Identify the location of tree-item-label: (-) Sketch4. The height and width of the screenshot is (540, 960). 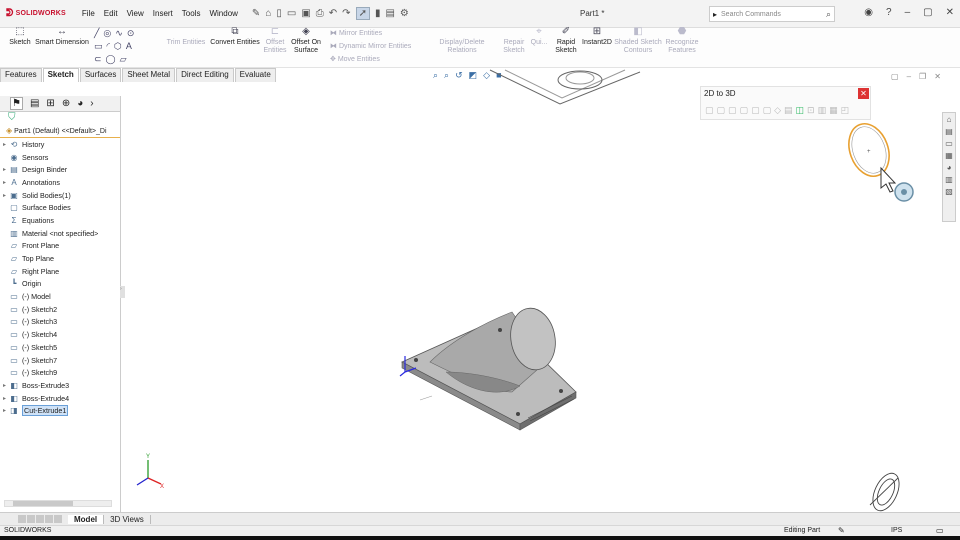
(40, 335).